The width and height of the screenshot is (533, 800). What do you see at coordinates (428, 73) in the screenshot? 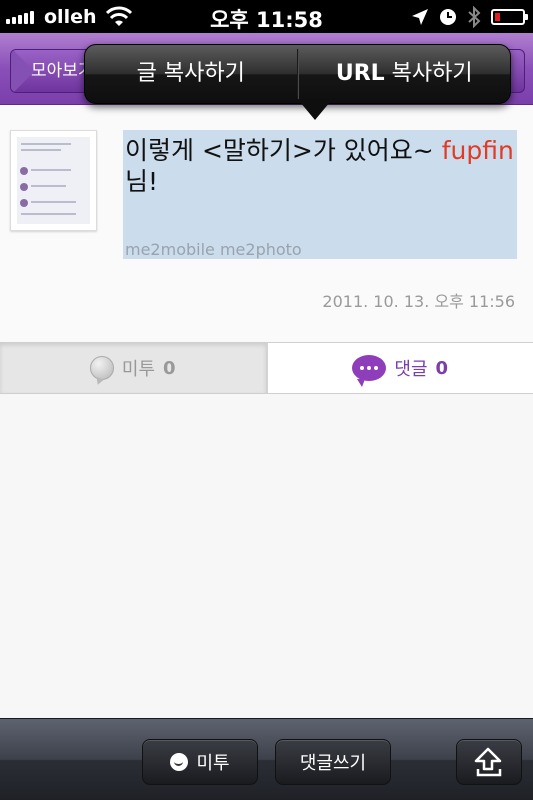
I see `copy-url-label: 복사하기` at bounding box center [428, 73].